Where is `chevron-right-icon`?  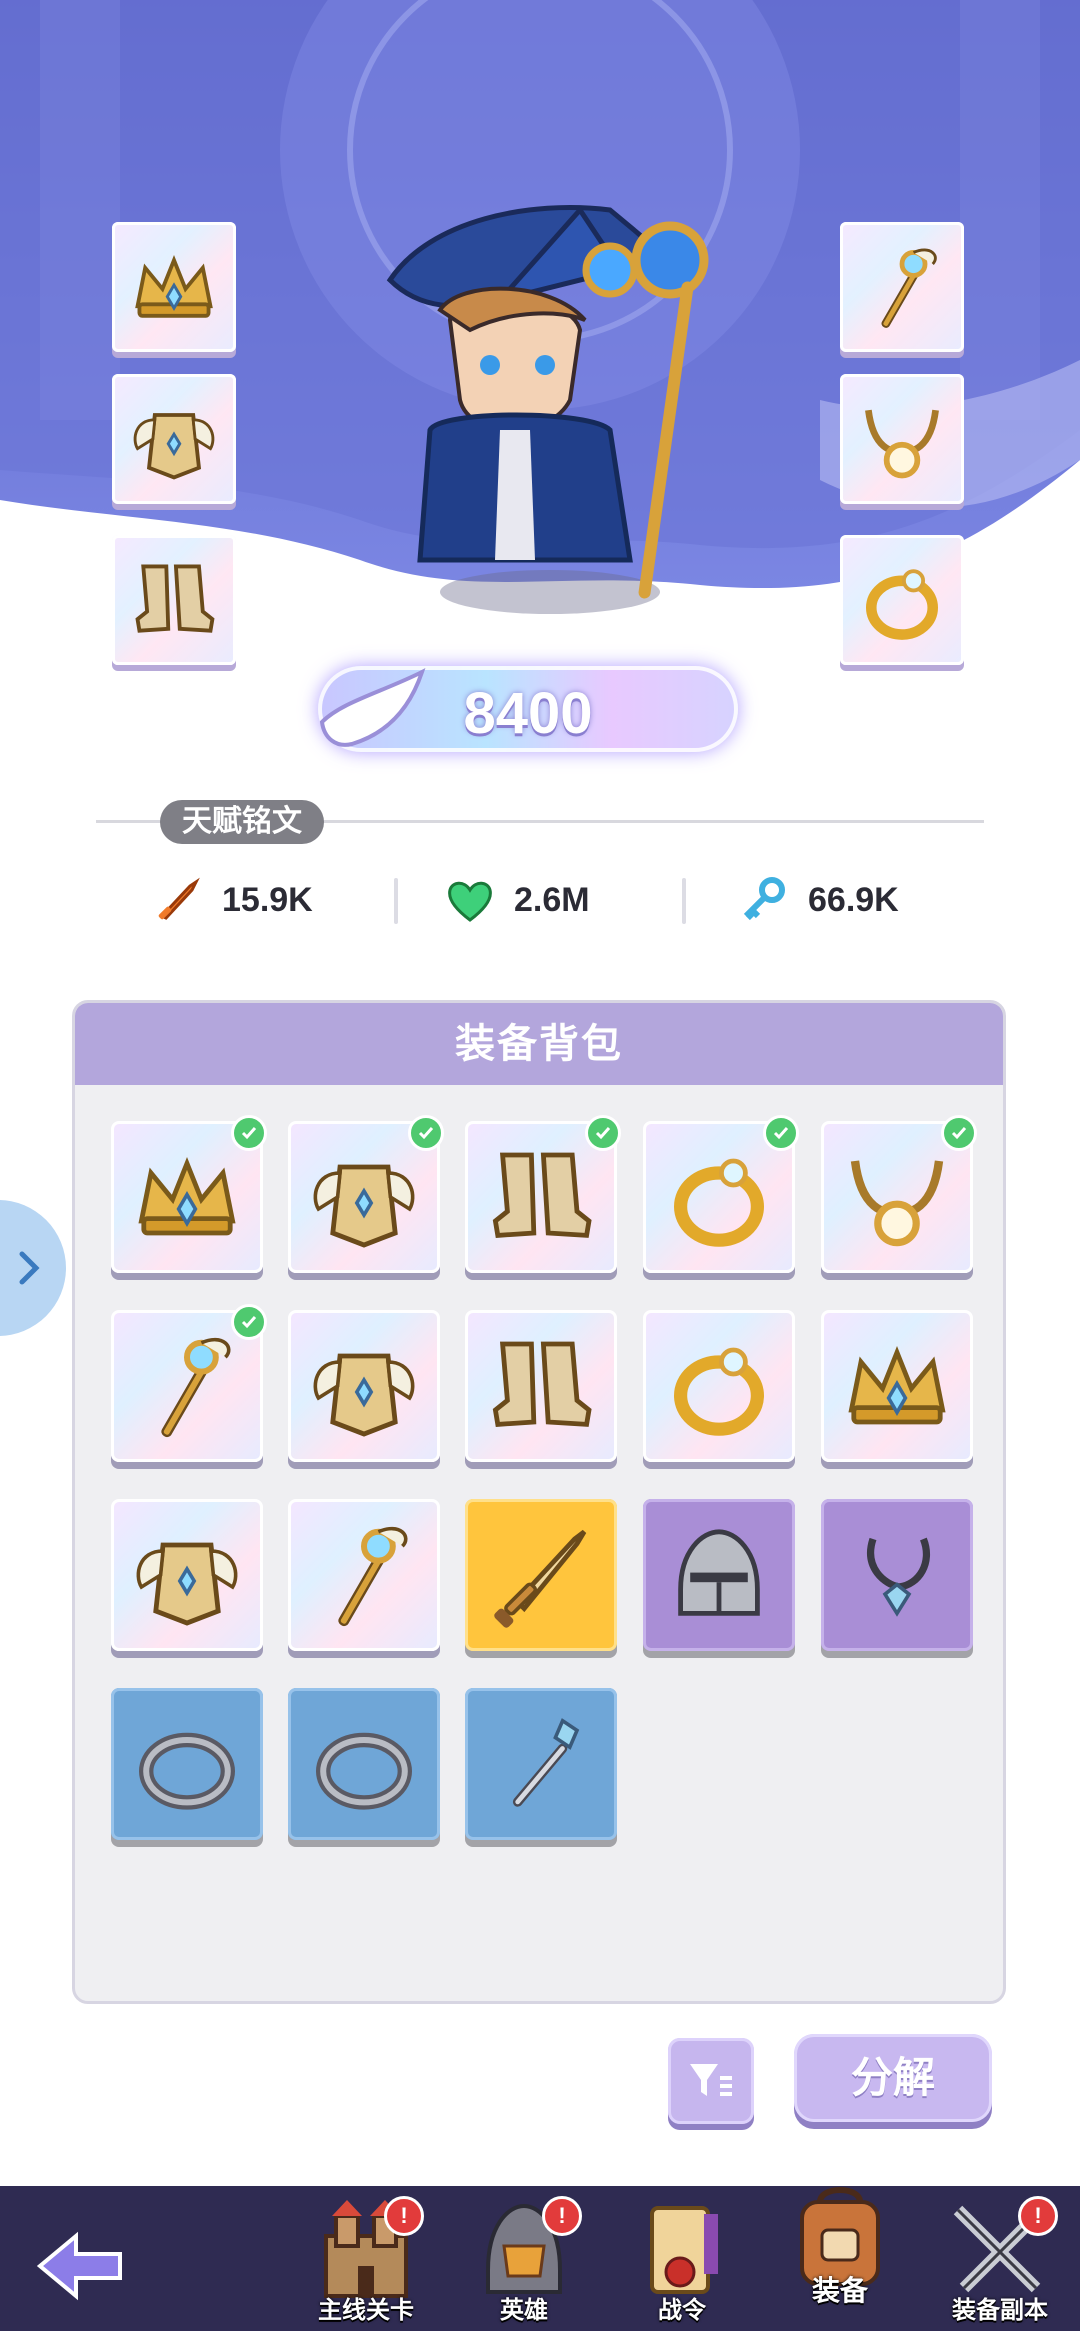
chevron-right-icon is located at coordinates (29, 1268).